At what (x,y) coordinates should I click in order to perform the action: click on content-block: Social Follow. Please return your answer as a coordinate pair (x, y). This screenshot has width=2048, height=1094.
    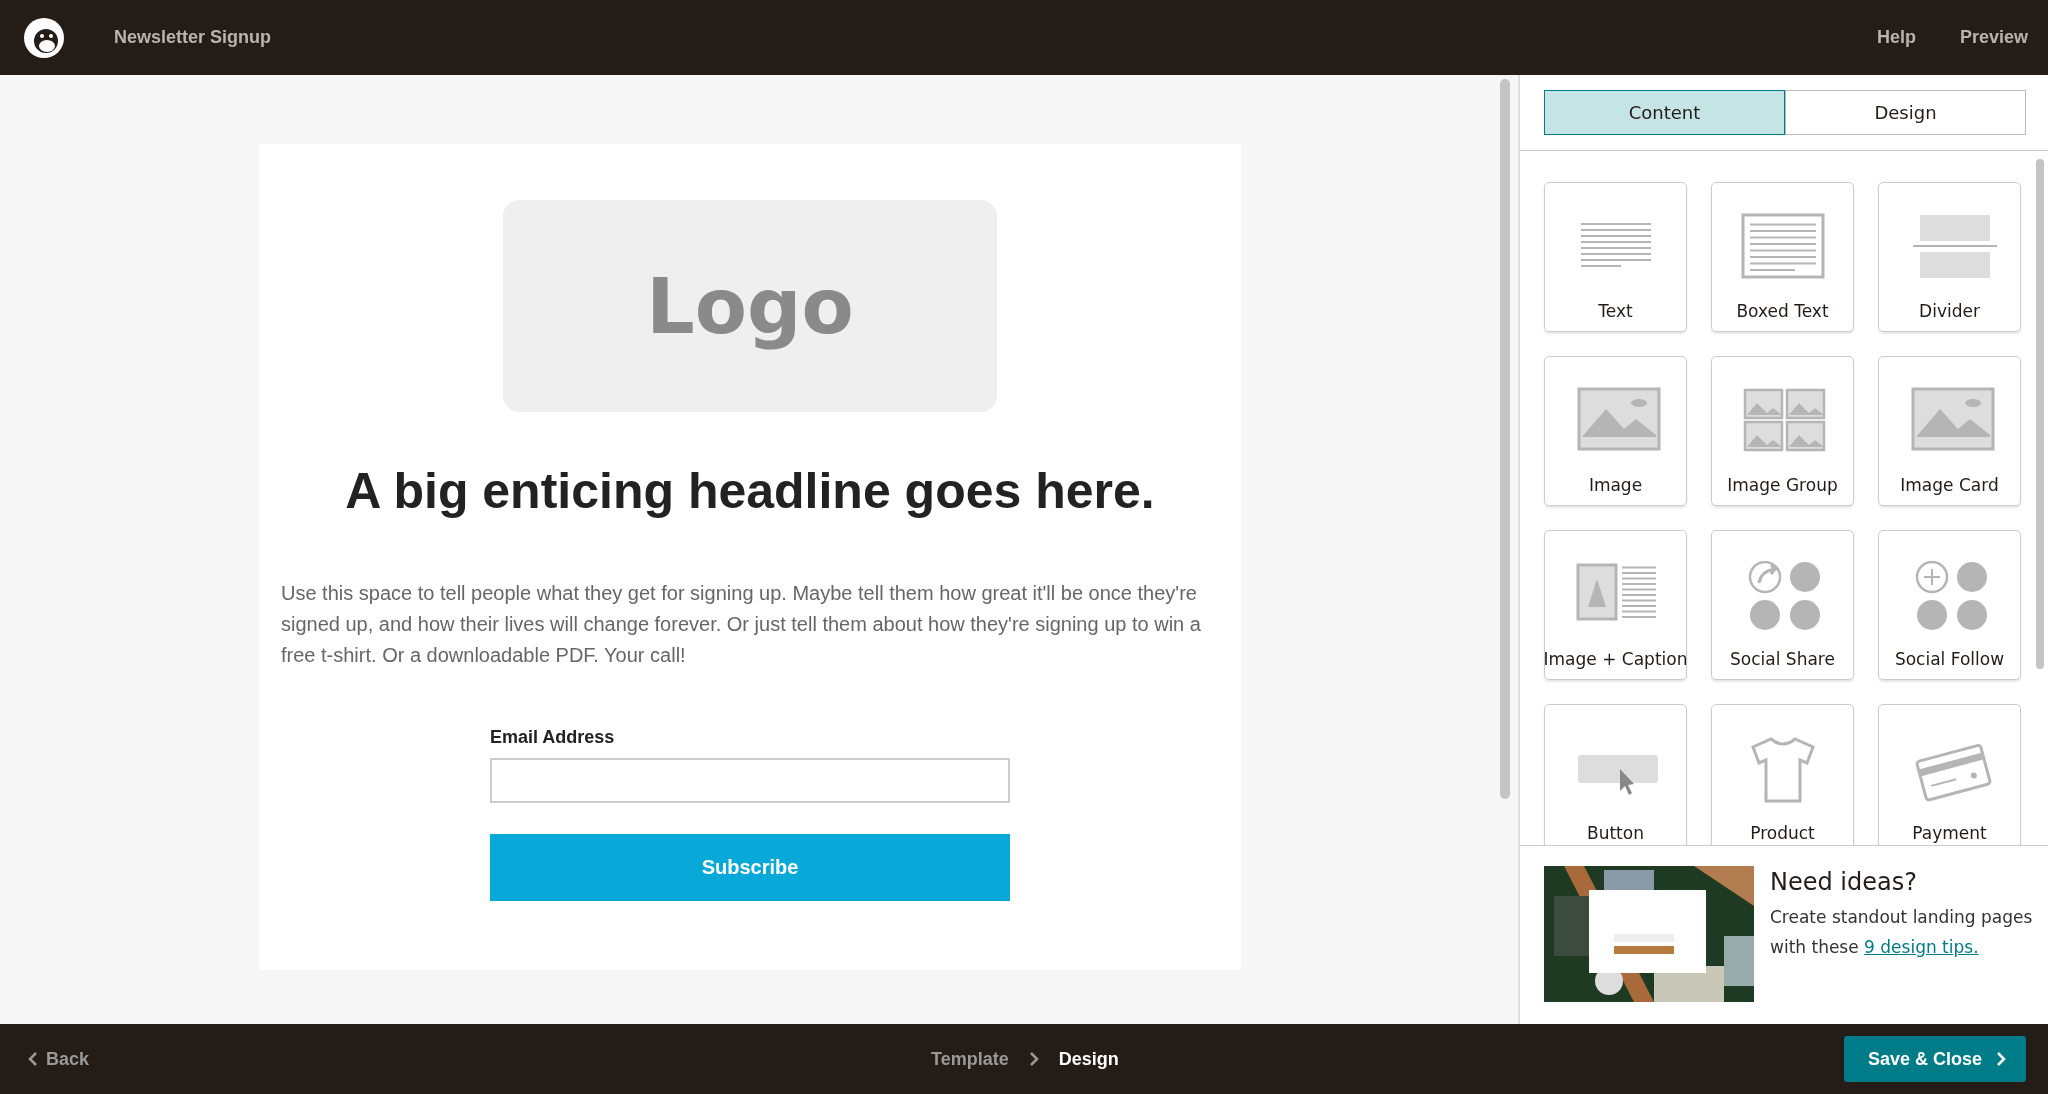
    Looking at the image, I should click on (1949, 605).